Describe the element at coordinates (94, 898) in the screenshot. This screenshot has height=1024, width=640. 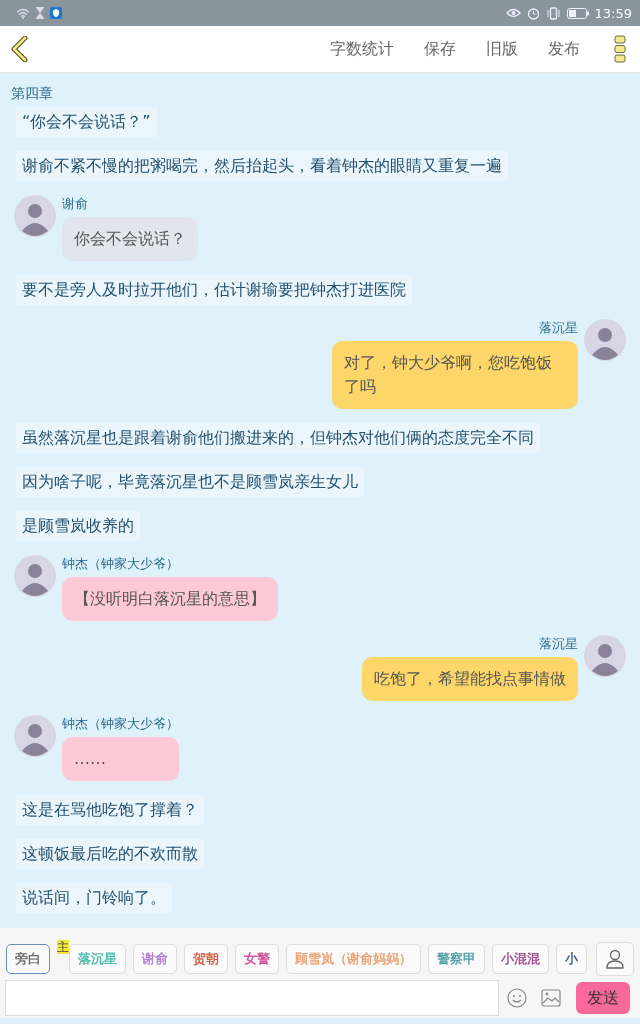
I see `narration-text: 说话间，门铃响了。` at that location.